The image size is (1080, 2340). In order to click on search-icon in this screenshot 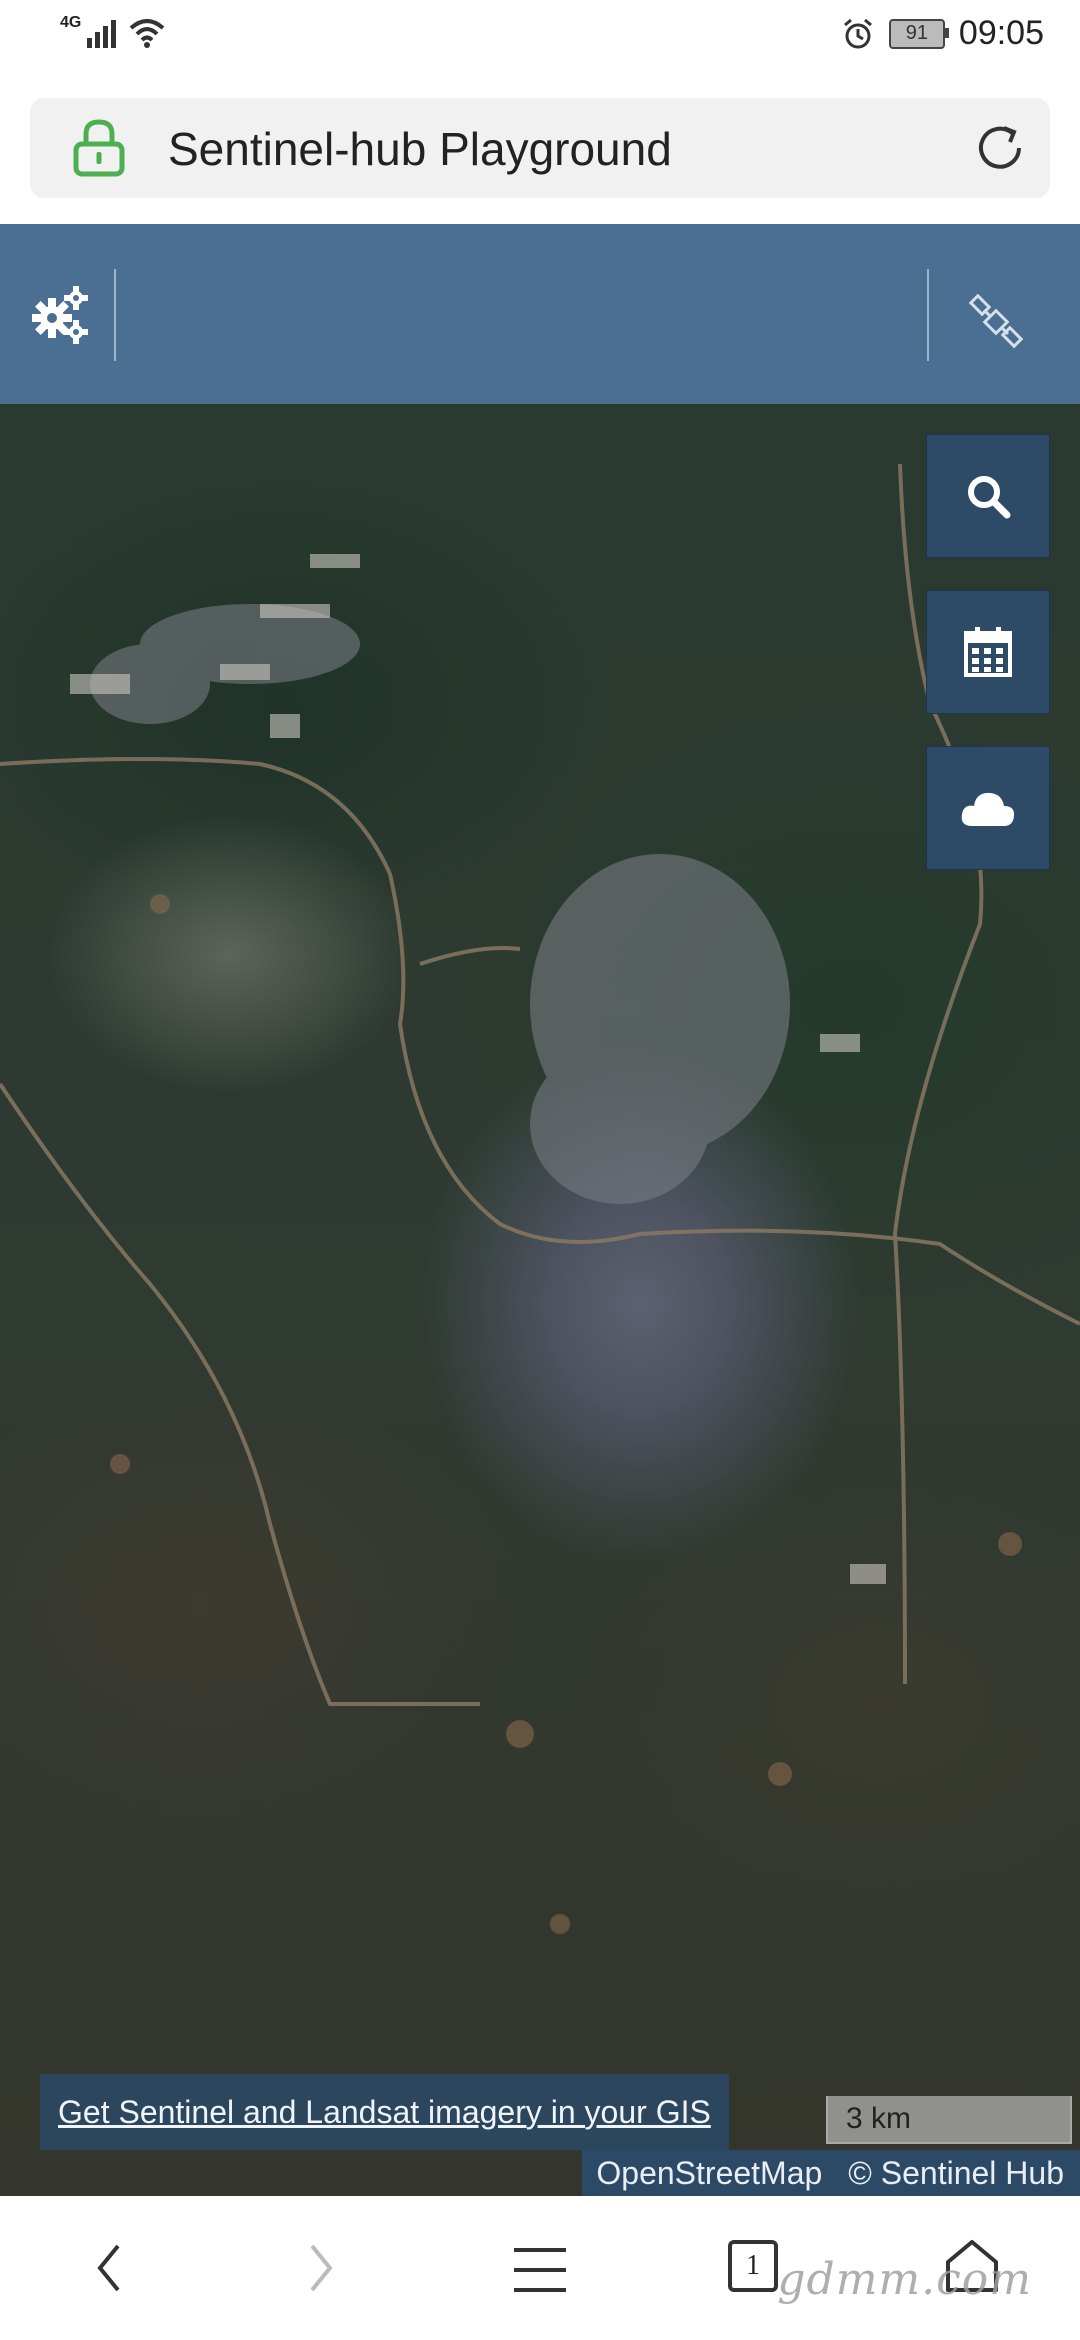, I will do `click(989, 497)`.